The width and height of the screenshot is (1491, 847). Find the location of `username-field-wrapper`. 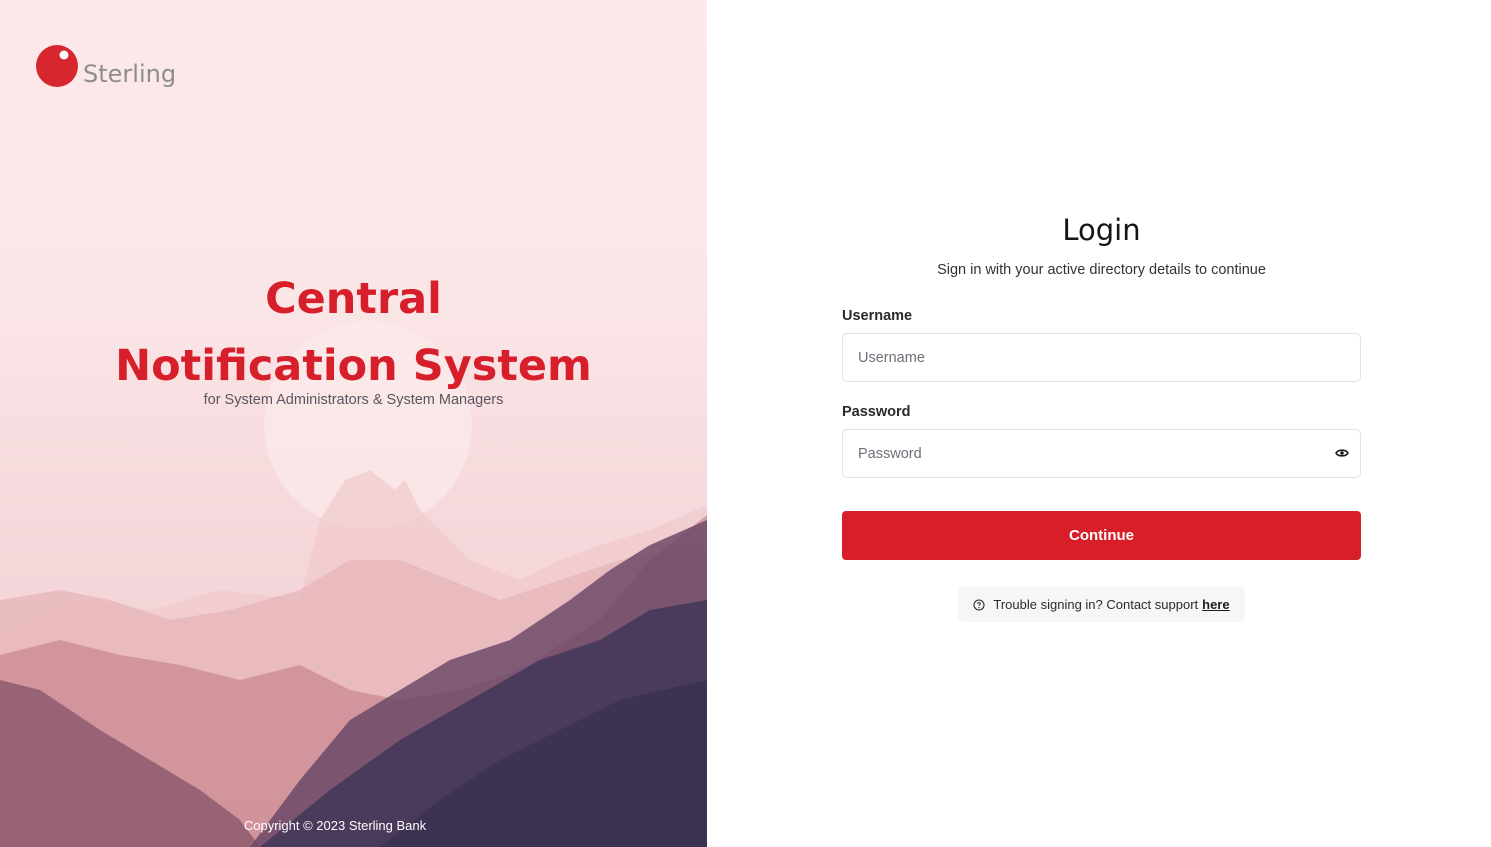

username-field-wrapper is located at coordinates (1101, 357).